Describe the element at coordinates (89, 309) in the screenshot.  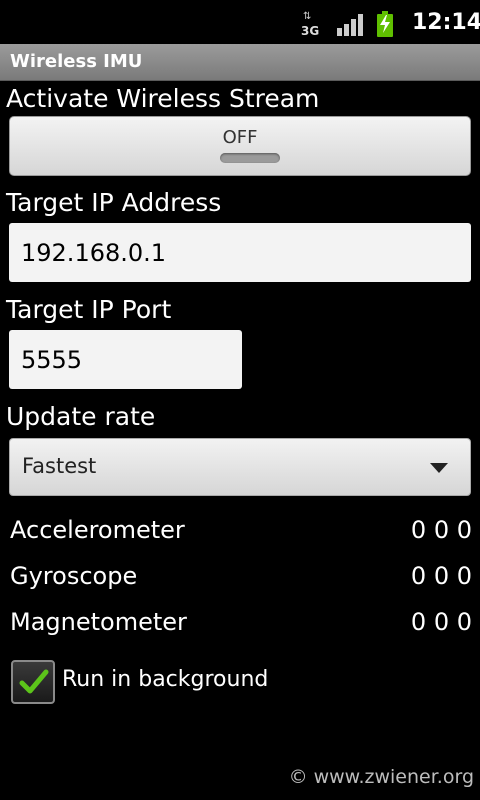
I see `target-port-label: Target IP Port` at that location.